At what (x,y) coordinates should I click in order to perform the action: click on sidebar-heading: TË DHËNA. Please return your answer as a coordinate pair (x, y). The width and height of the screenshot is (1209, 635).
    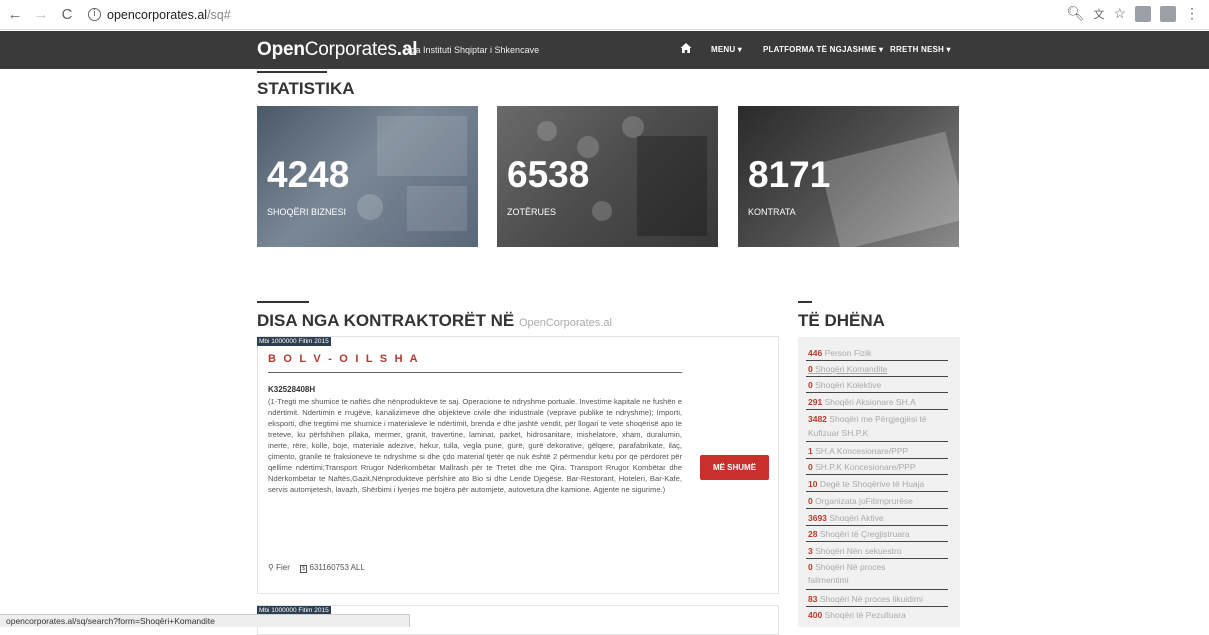
    Looking at the image, I should click on (841, 320).